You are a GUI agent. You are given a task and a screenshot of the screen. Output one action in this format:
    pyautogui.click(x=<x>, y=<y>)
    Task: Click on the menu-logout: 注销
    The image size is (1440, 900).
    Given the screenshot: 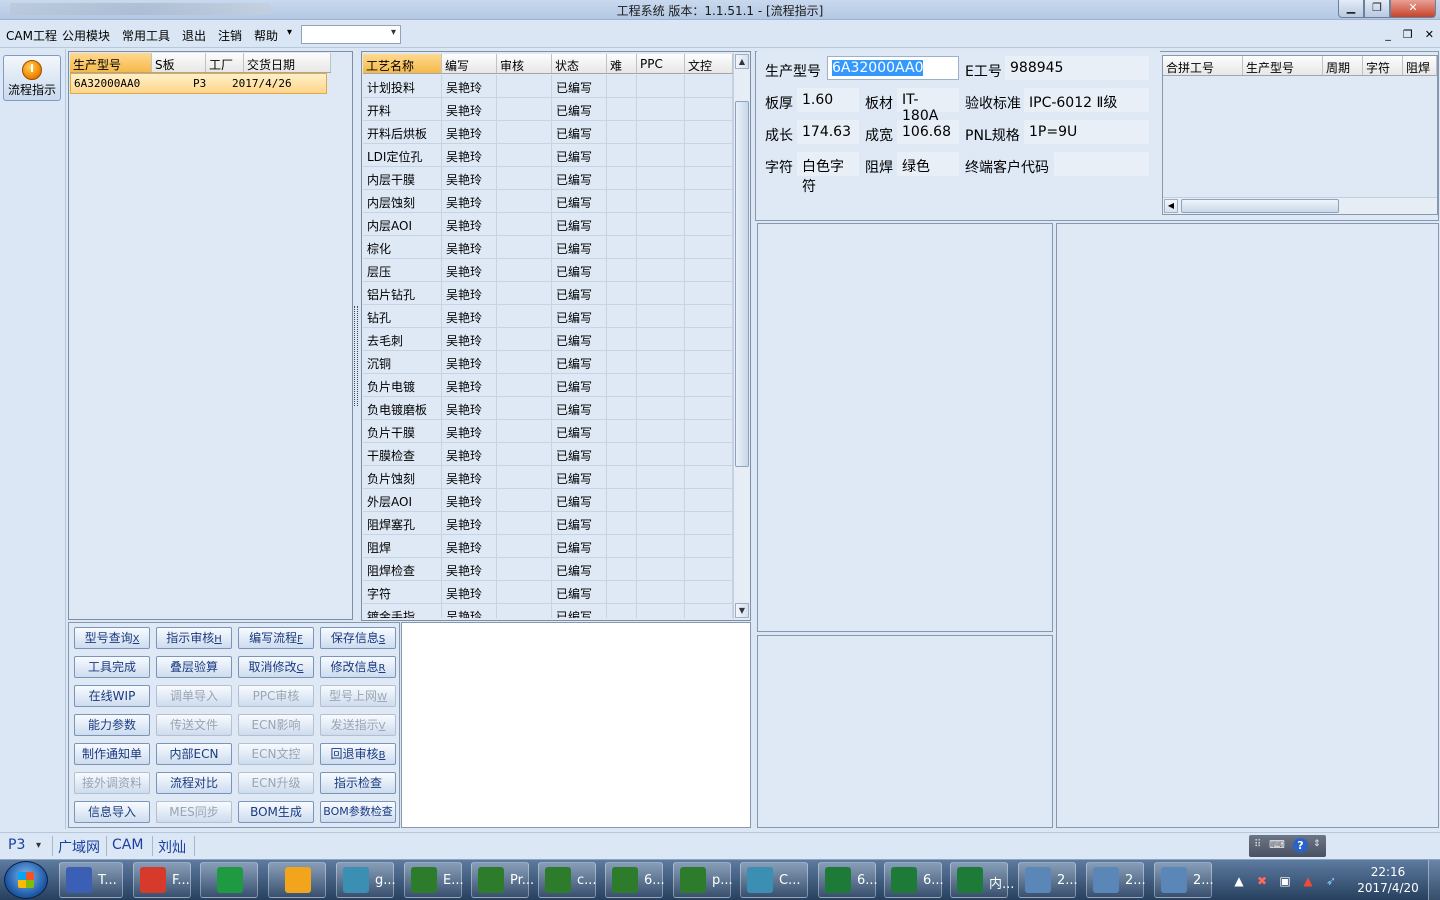 What is the action you would take?
    pyautogui.click(x=230, y=35)
    